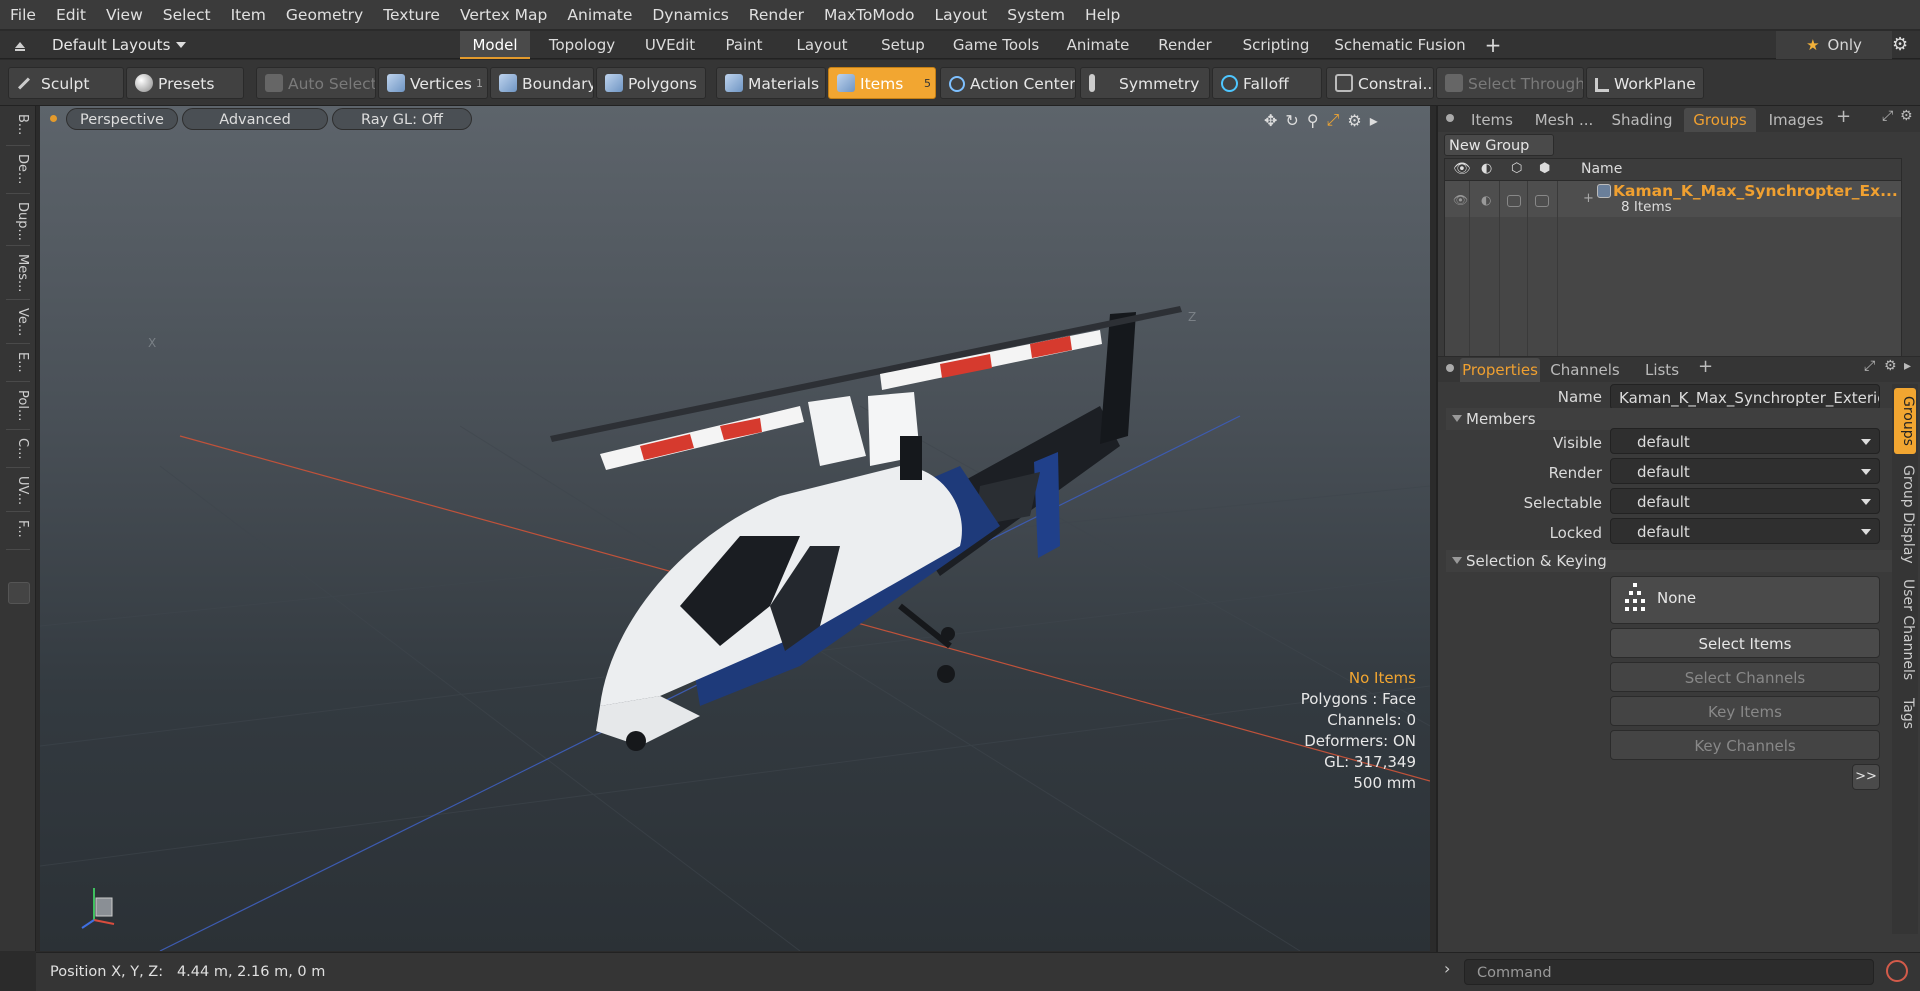  Describe the element at coordinates (1645, 83) in the screenshot. I see `workplane-button: WorkPlane` at that location.